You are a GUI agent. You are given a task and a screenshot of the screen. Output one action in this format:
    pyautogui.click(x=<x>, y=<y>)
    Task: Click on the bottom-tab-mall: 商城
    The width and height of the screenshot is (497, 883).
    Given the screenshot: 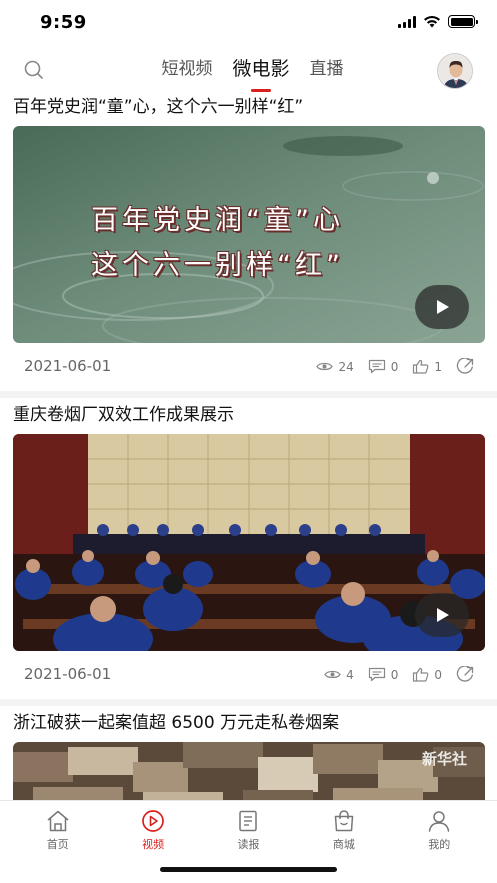 What is the action you would take?
    pyautogui.click(x=344, y=830)
    